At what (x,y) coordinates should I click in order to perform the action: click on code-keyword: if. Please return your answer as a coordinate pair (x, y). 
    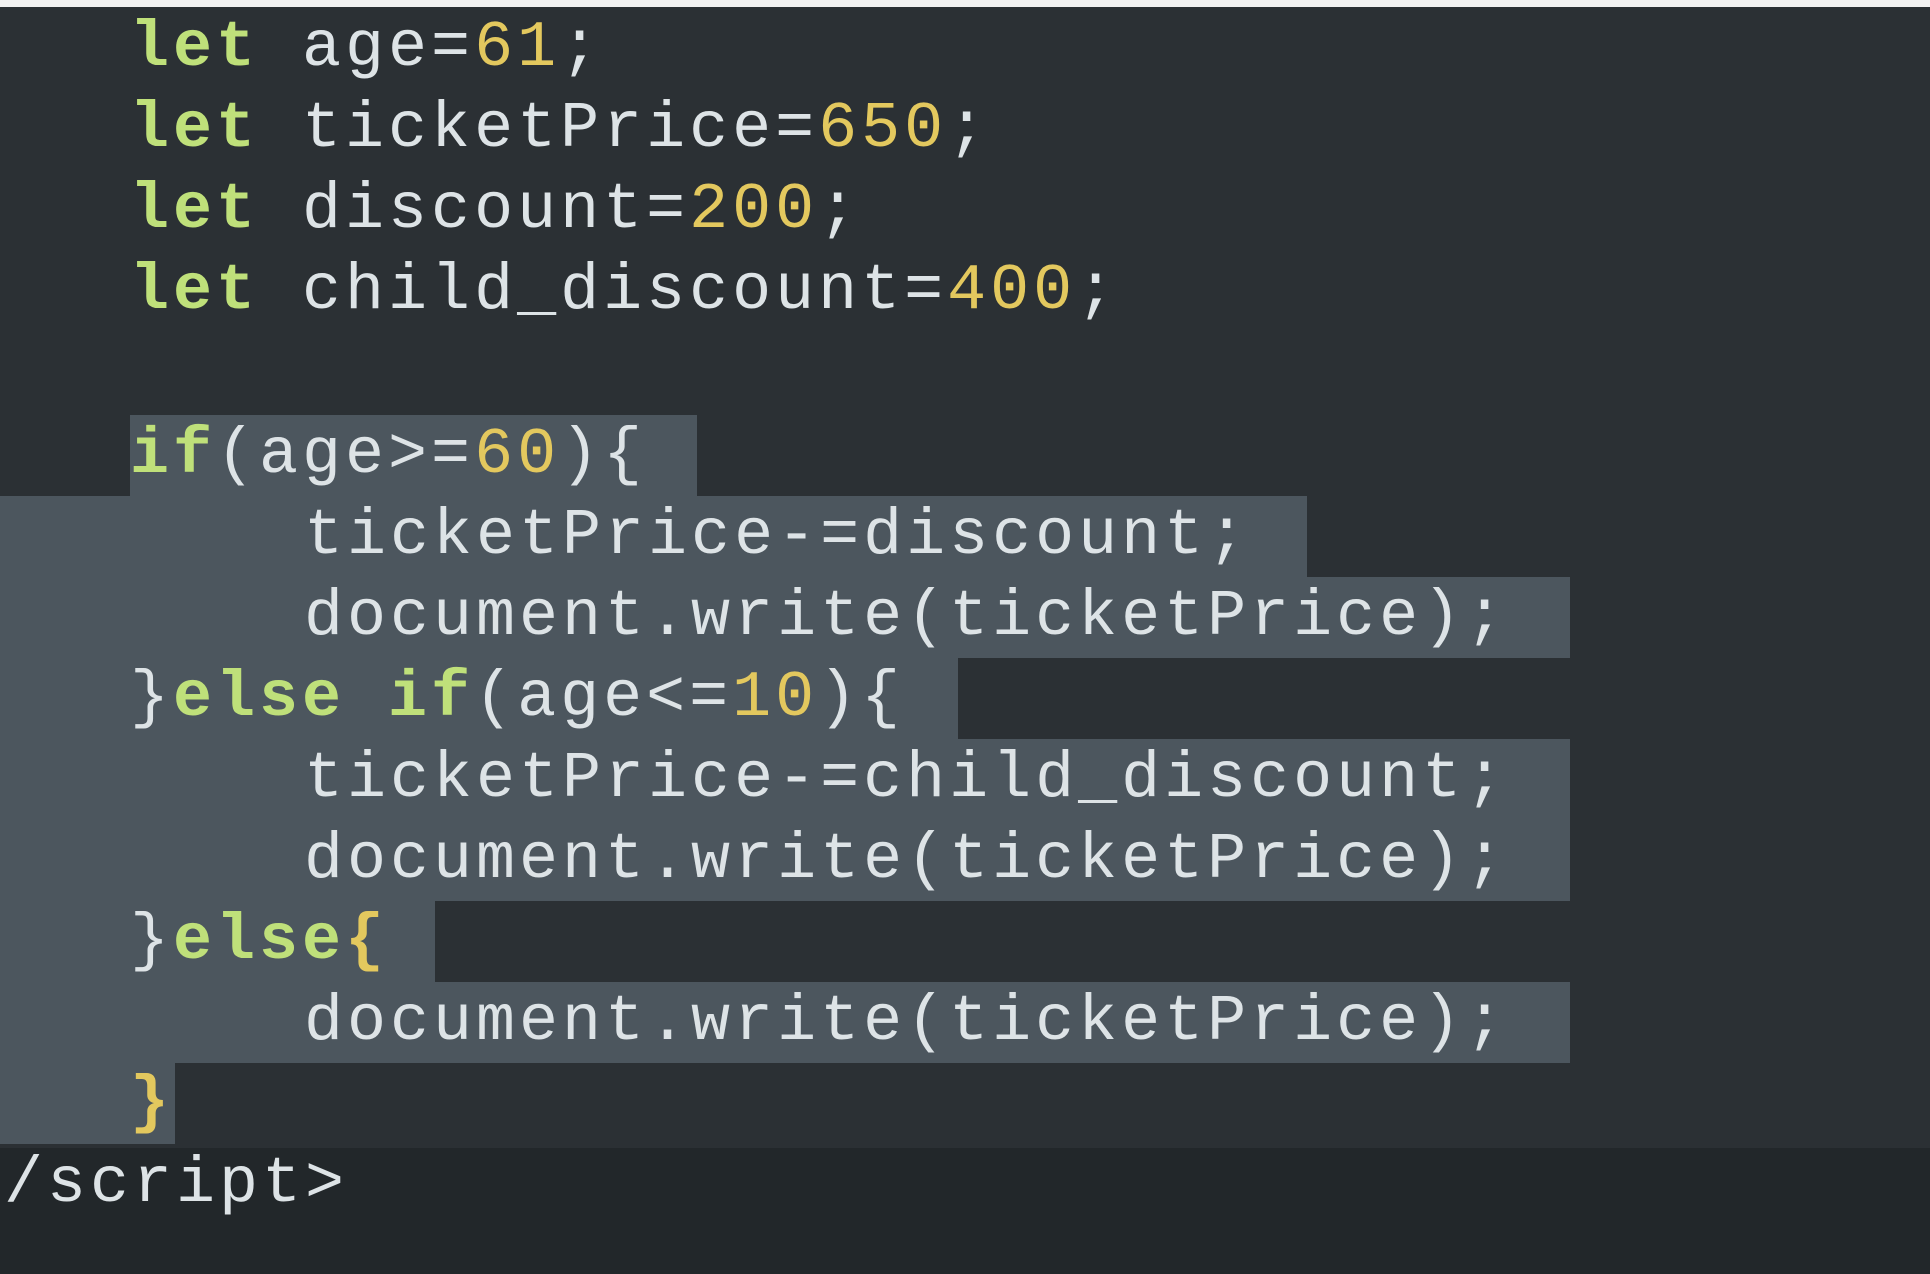
    Looking at the image, I should click on (173, 455).